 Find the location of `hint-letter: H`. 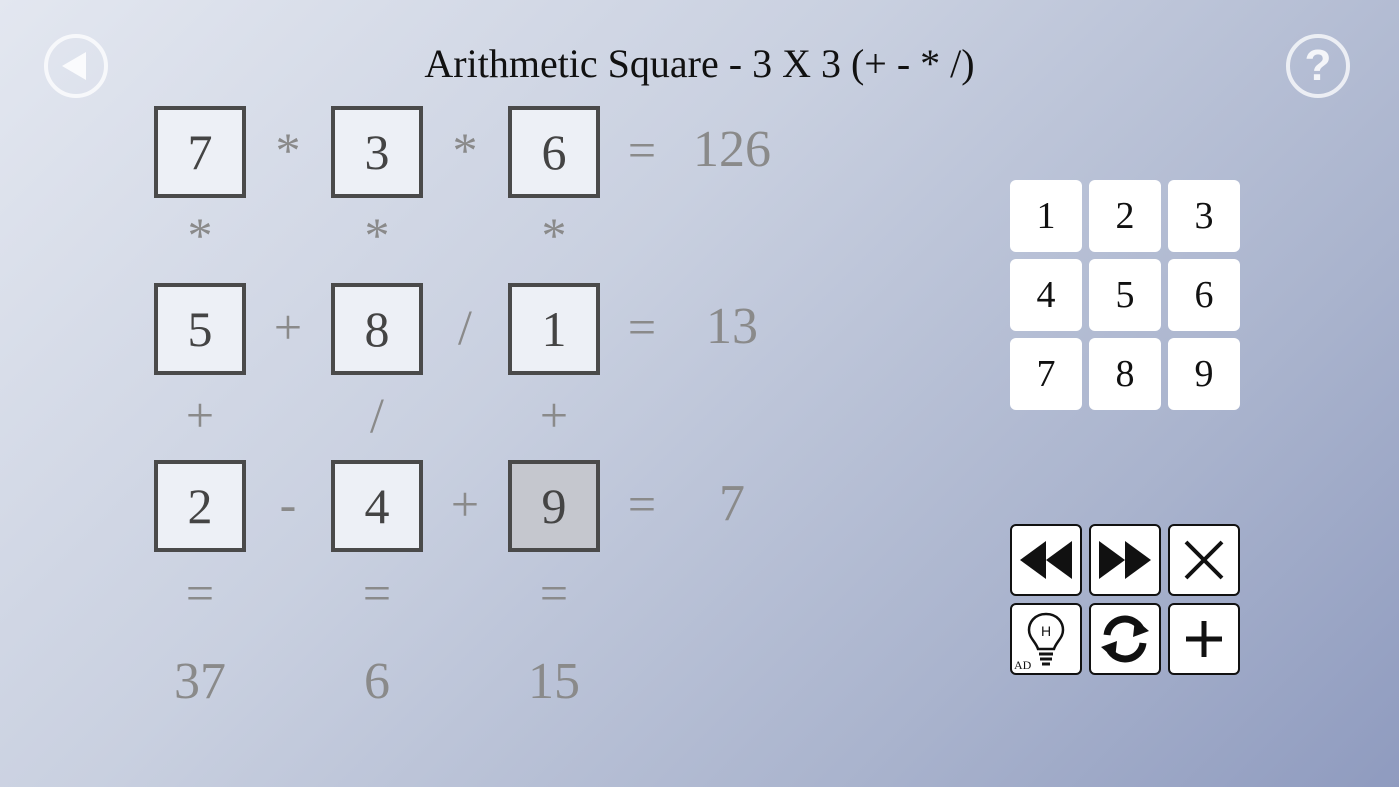

hint-letter: H is located at coordinates (1046, 631).